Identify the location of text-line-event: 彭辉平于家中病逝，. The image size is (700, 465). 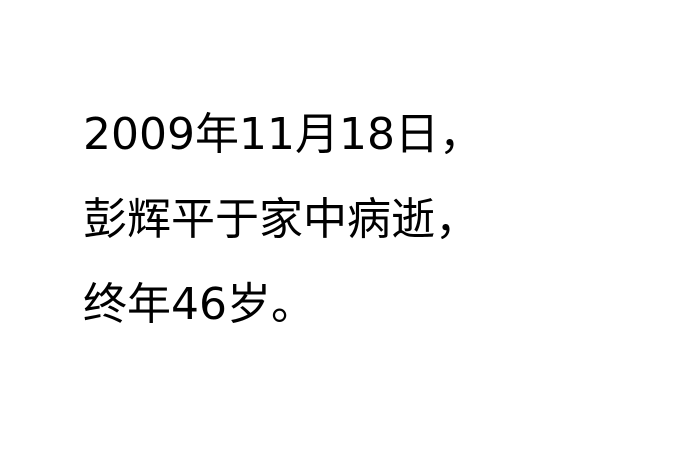
(281, 219).